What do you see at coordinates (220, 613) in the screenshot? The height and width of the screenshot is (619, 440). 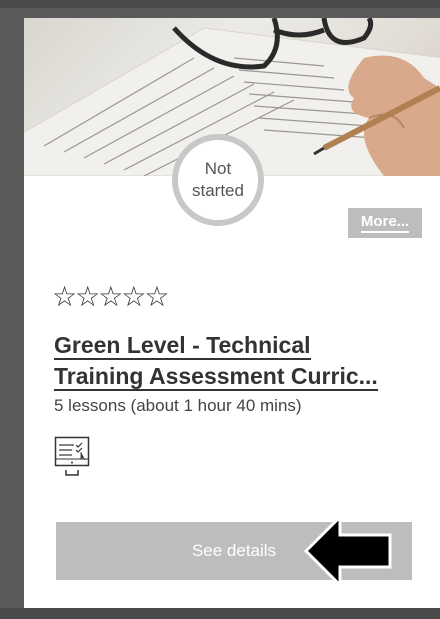 I see `frame-bottom` at bounding box center [220, 613].